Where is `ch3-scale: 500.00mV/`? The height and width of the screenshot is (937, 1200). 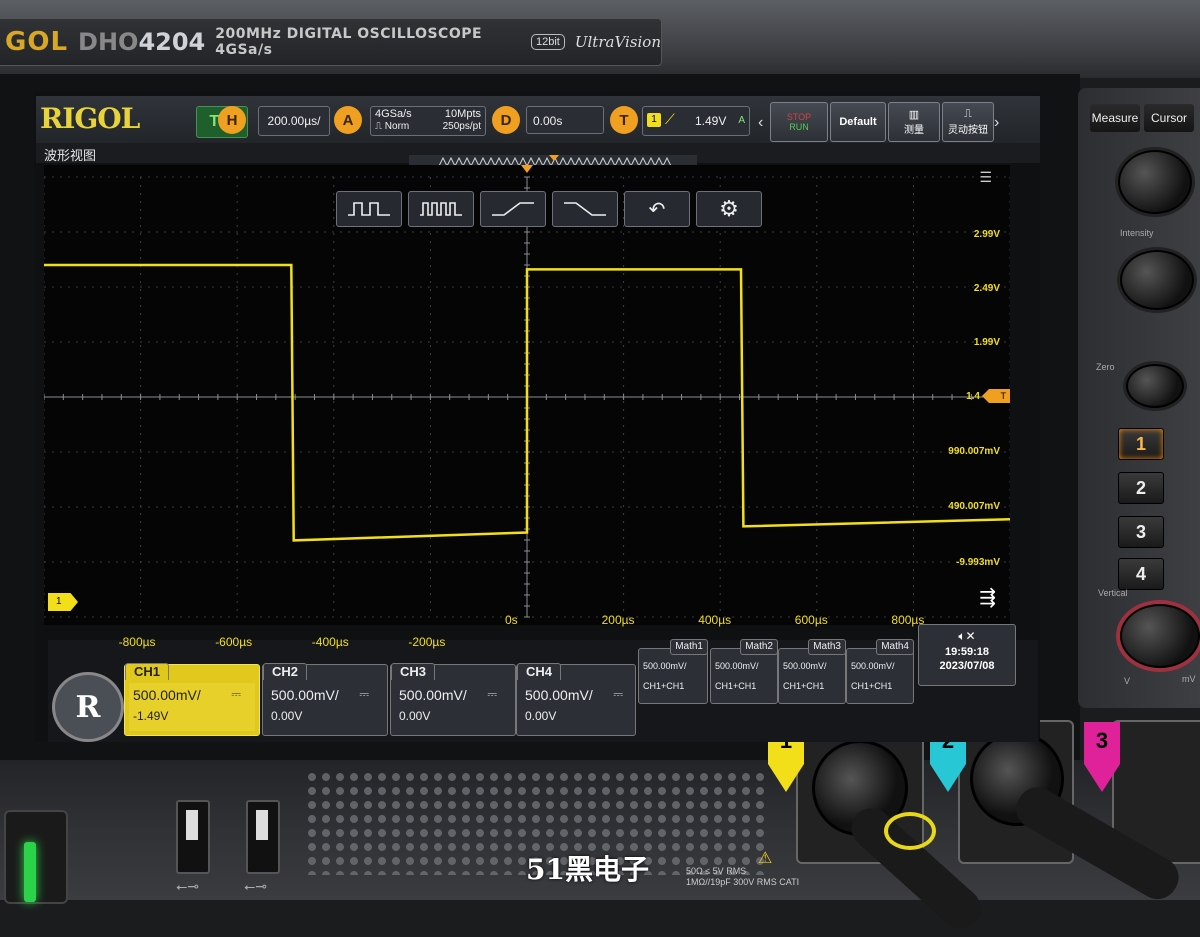
ch3-scale: 500.00mV/ is located at coordinates (433, 695).